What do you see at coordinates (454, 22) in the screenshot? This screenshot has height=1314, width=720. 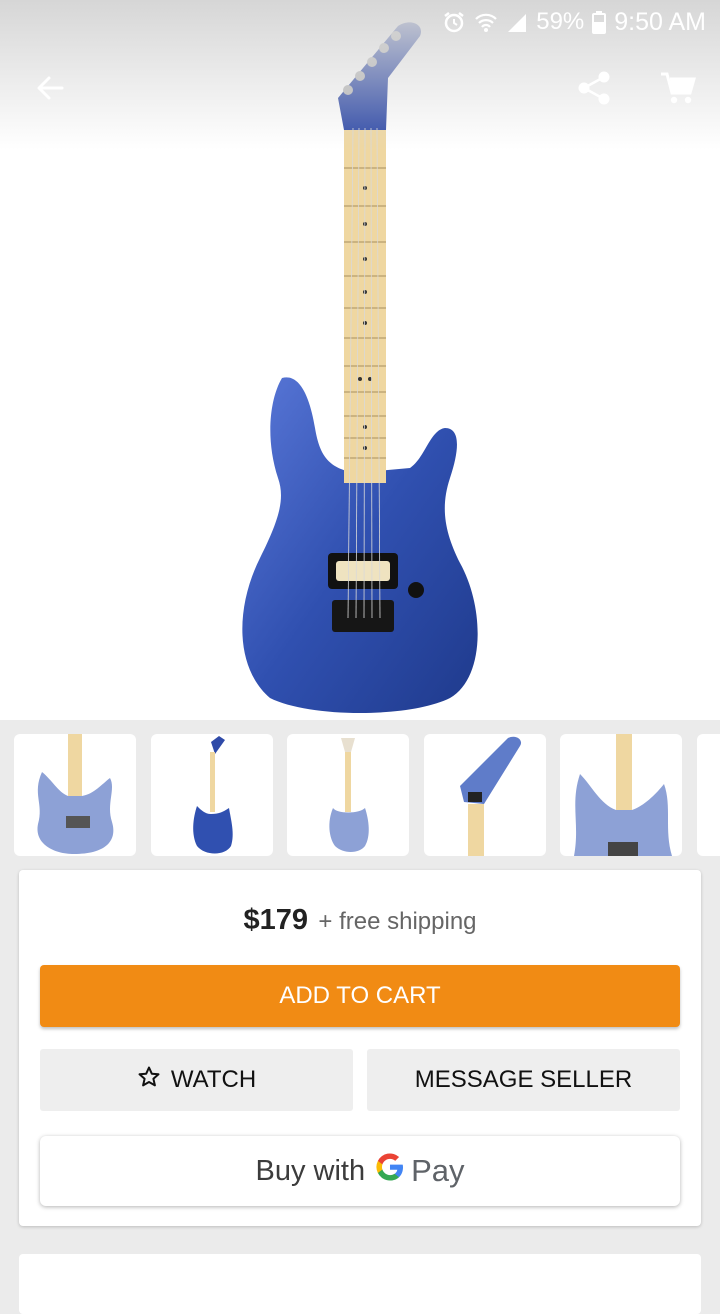 I see `alarm-icon` at bounding box center [454, 22].